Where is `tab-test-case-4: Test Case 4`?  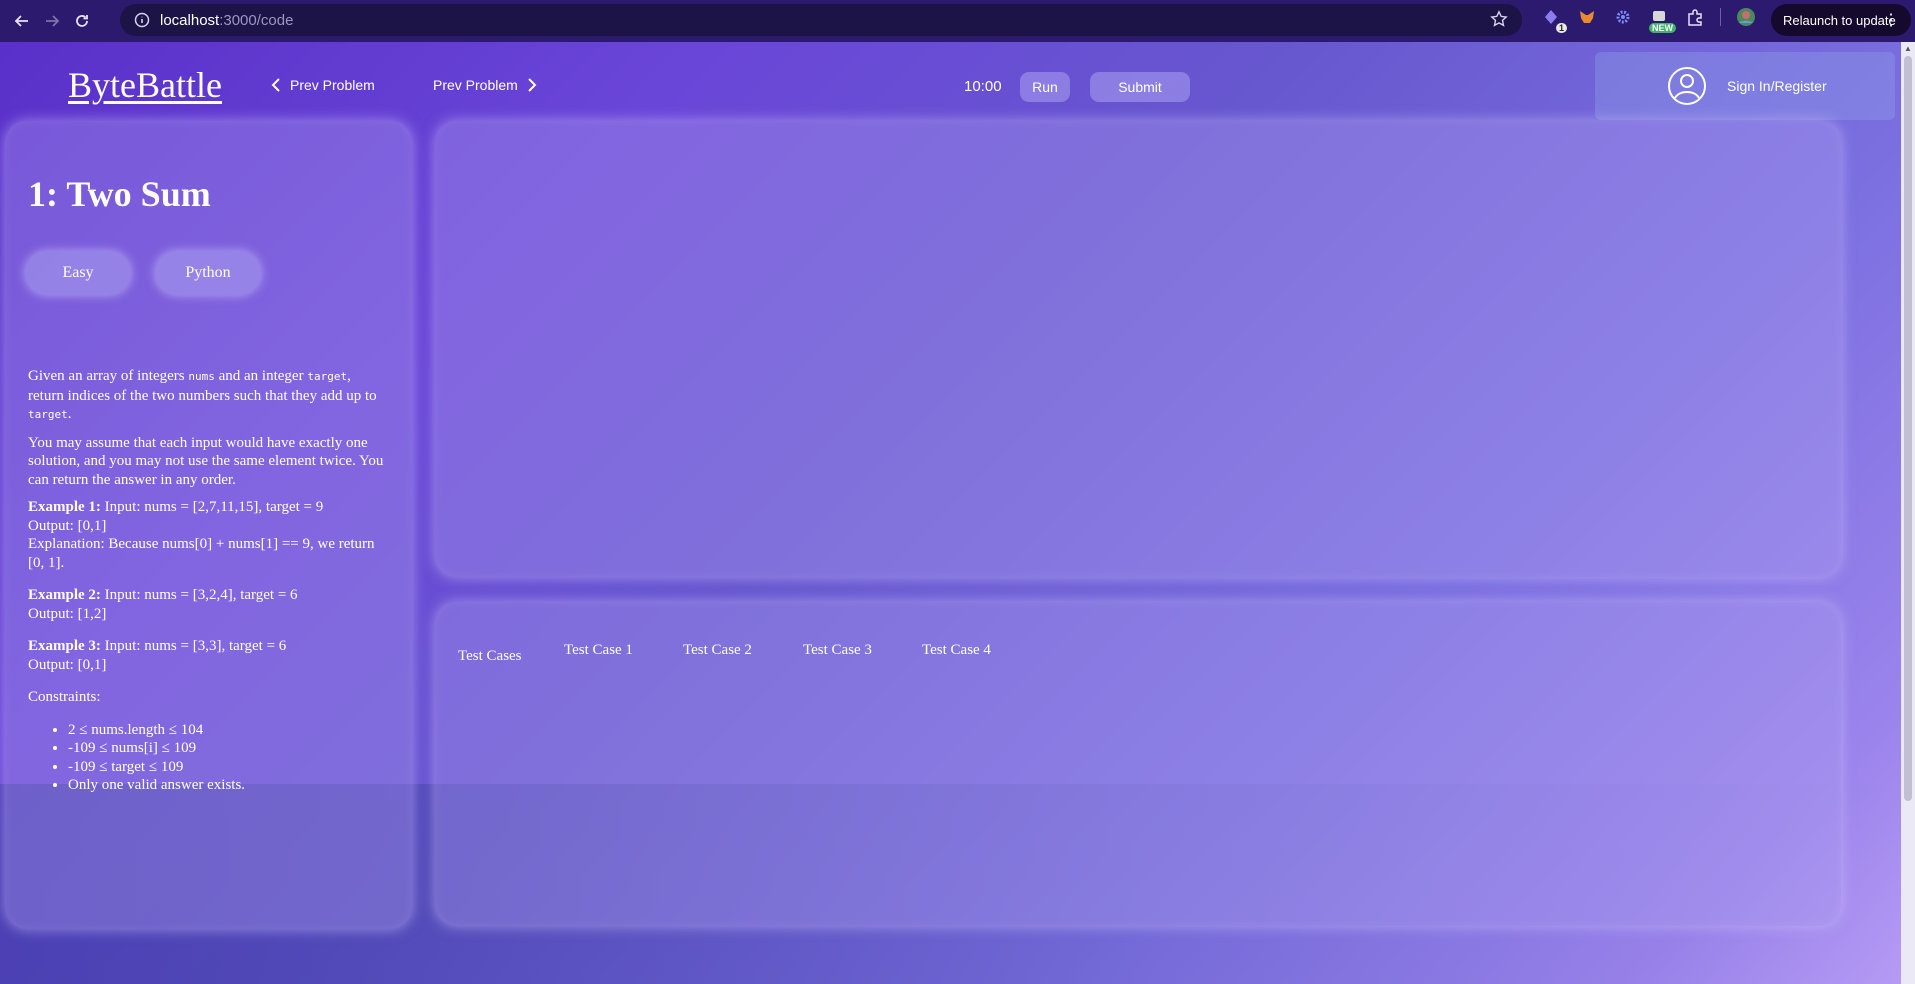 tab-test-case-4: Test Case 4 is located at coordinates (956, 650).